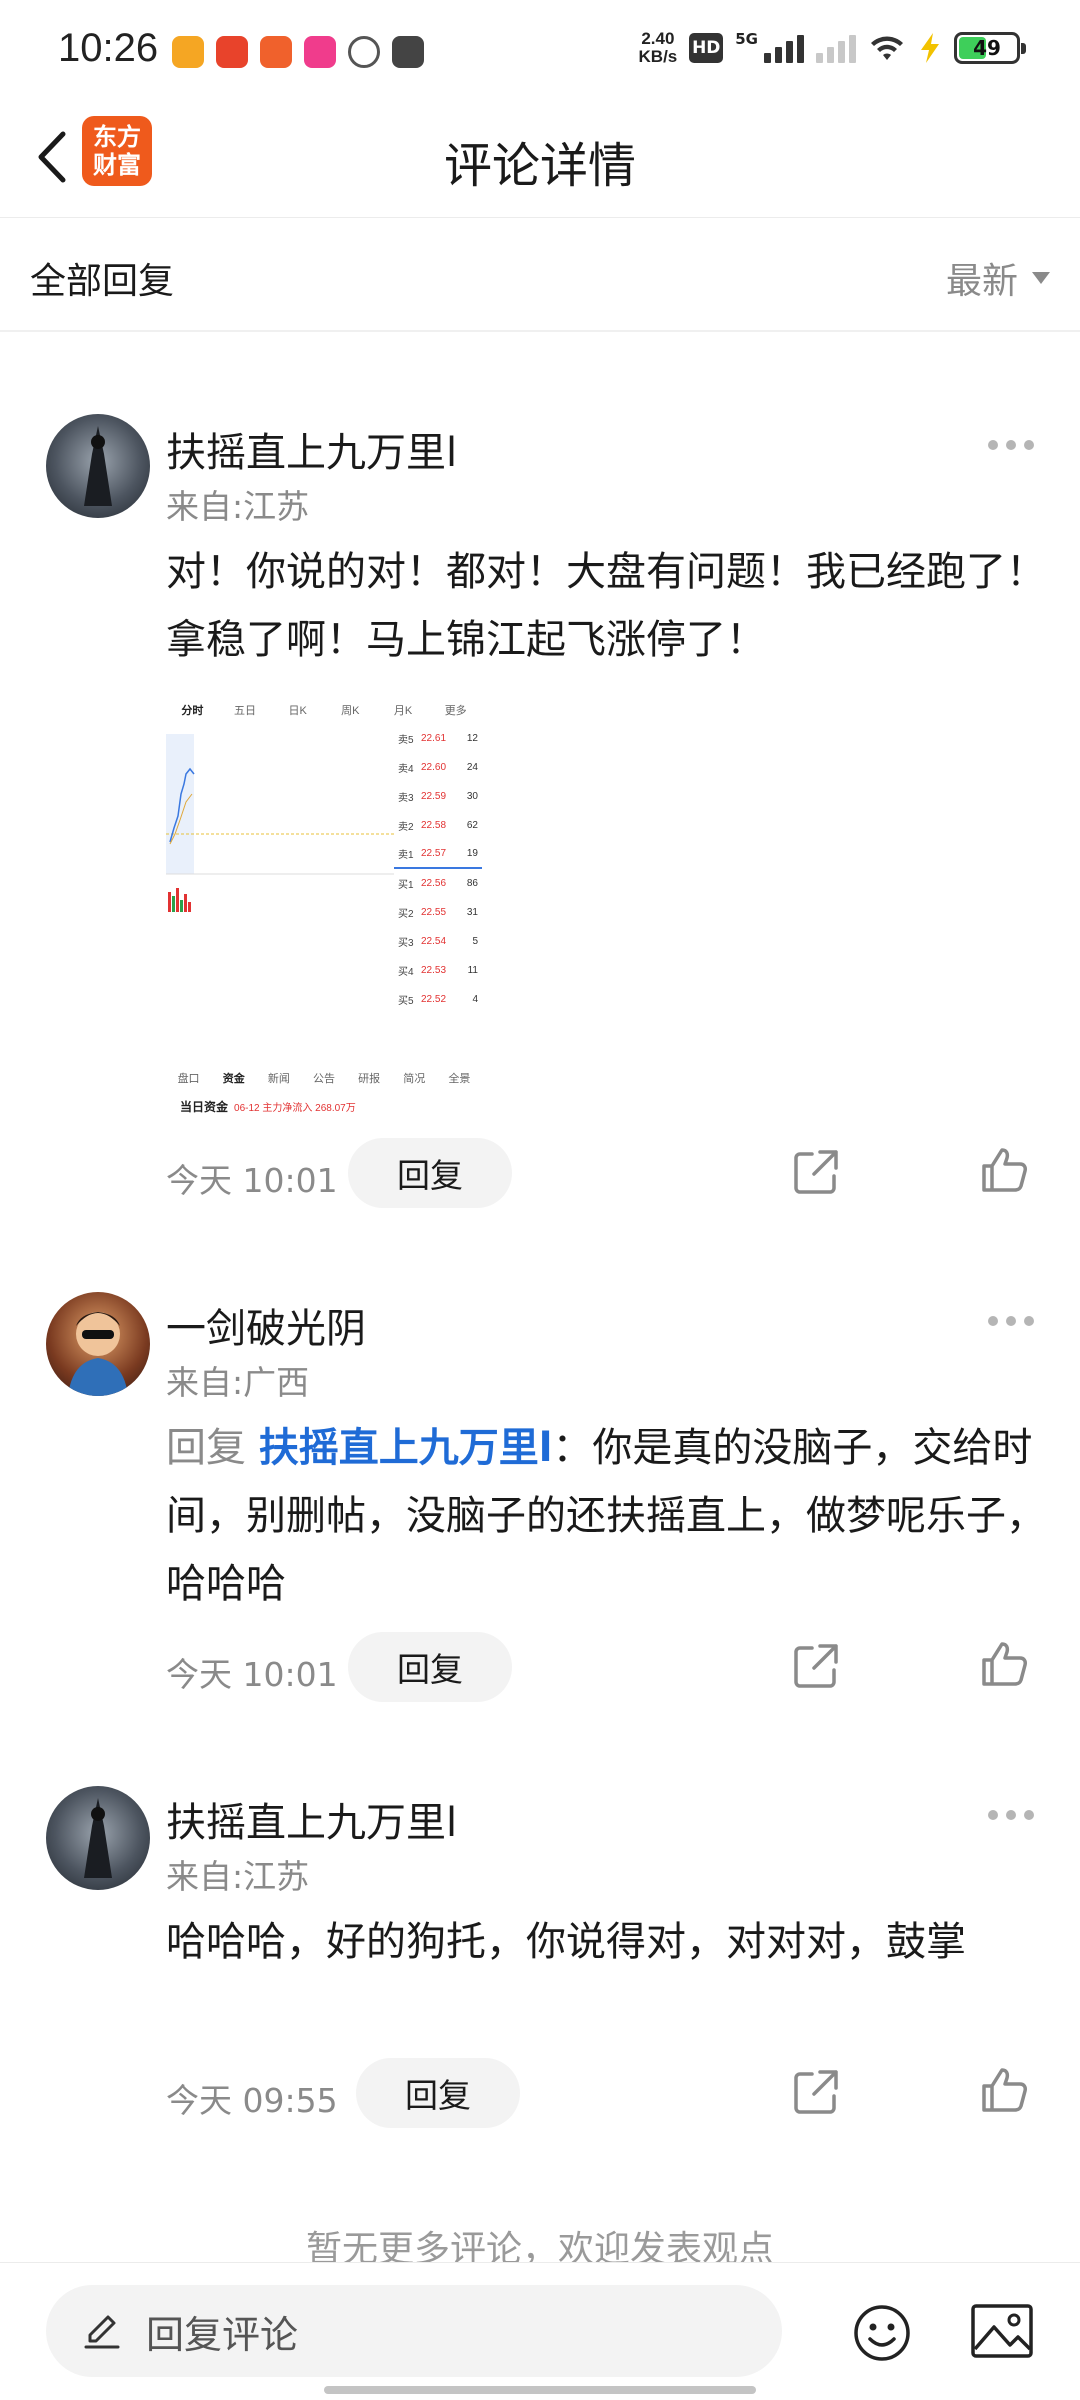  What do you see at coordinates (706, 48) in the screenshot?
I see `hd-voice-icon: HD` at bounding box center [706, 48].